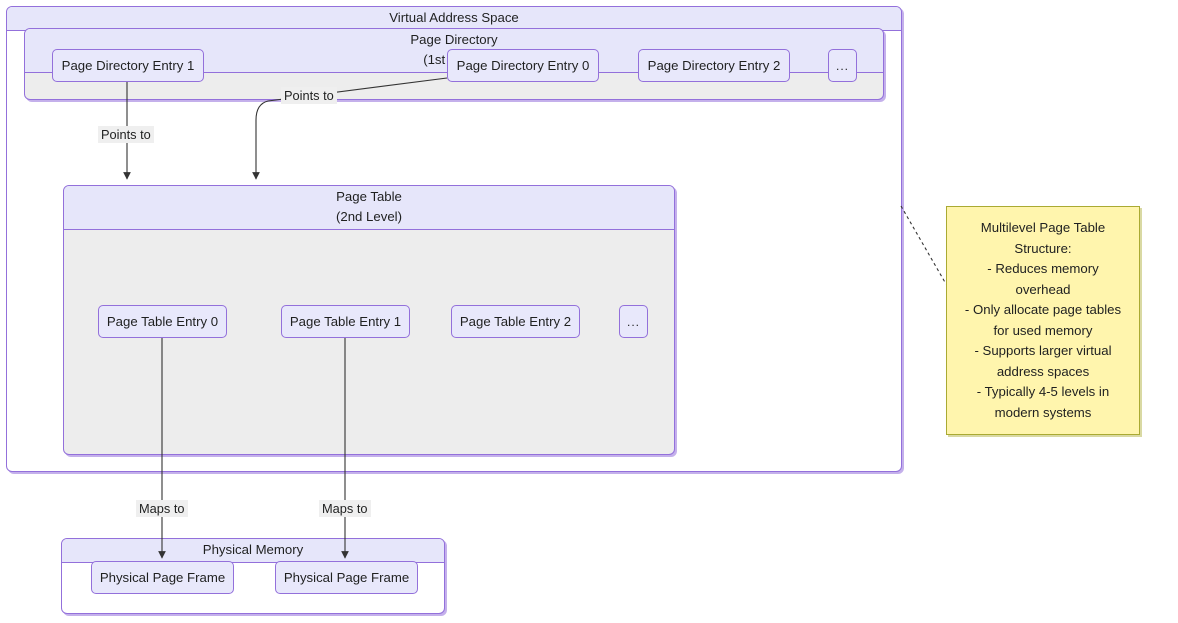  Describe the element at coordinates (345, 508) in the screenshot. I see `edge-label-maps-to-b: Maps to` at that location.